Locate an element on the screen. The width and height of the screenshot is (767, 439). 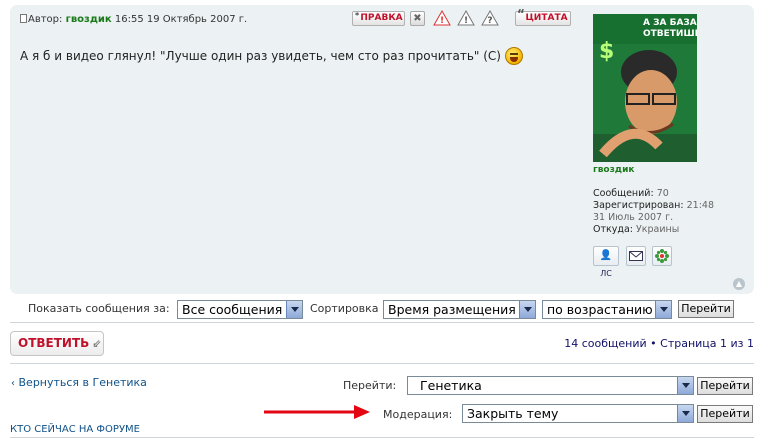
profile-from-label: Откуда: is located at coordinates (613, 229).